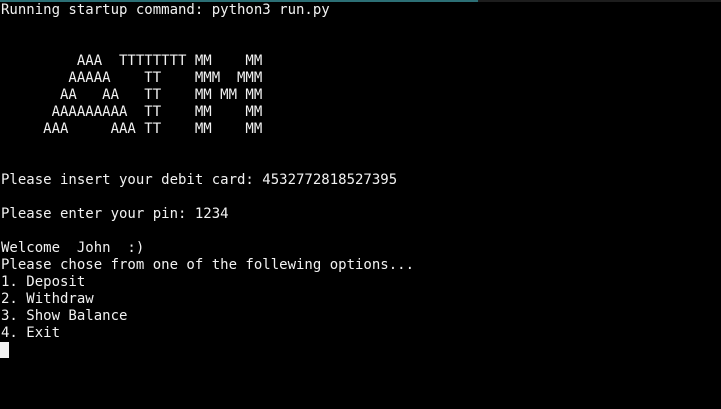 Image resolution: width=721 pixels, height=409 pixels. I want to click on option-show-balance: 3. Show Balance, so click(64, 316).